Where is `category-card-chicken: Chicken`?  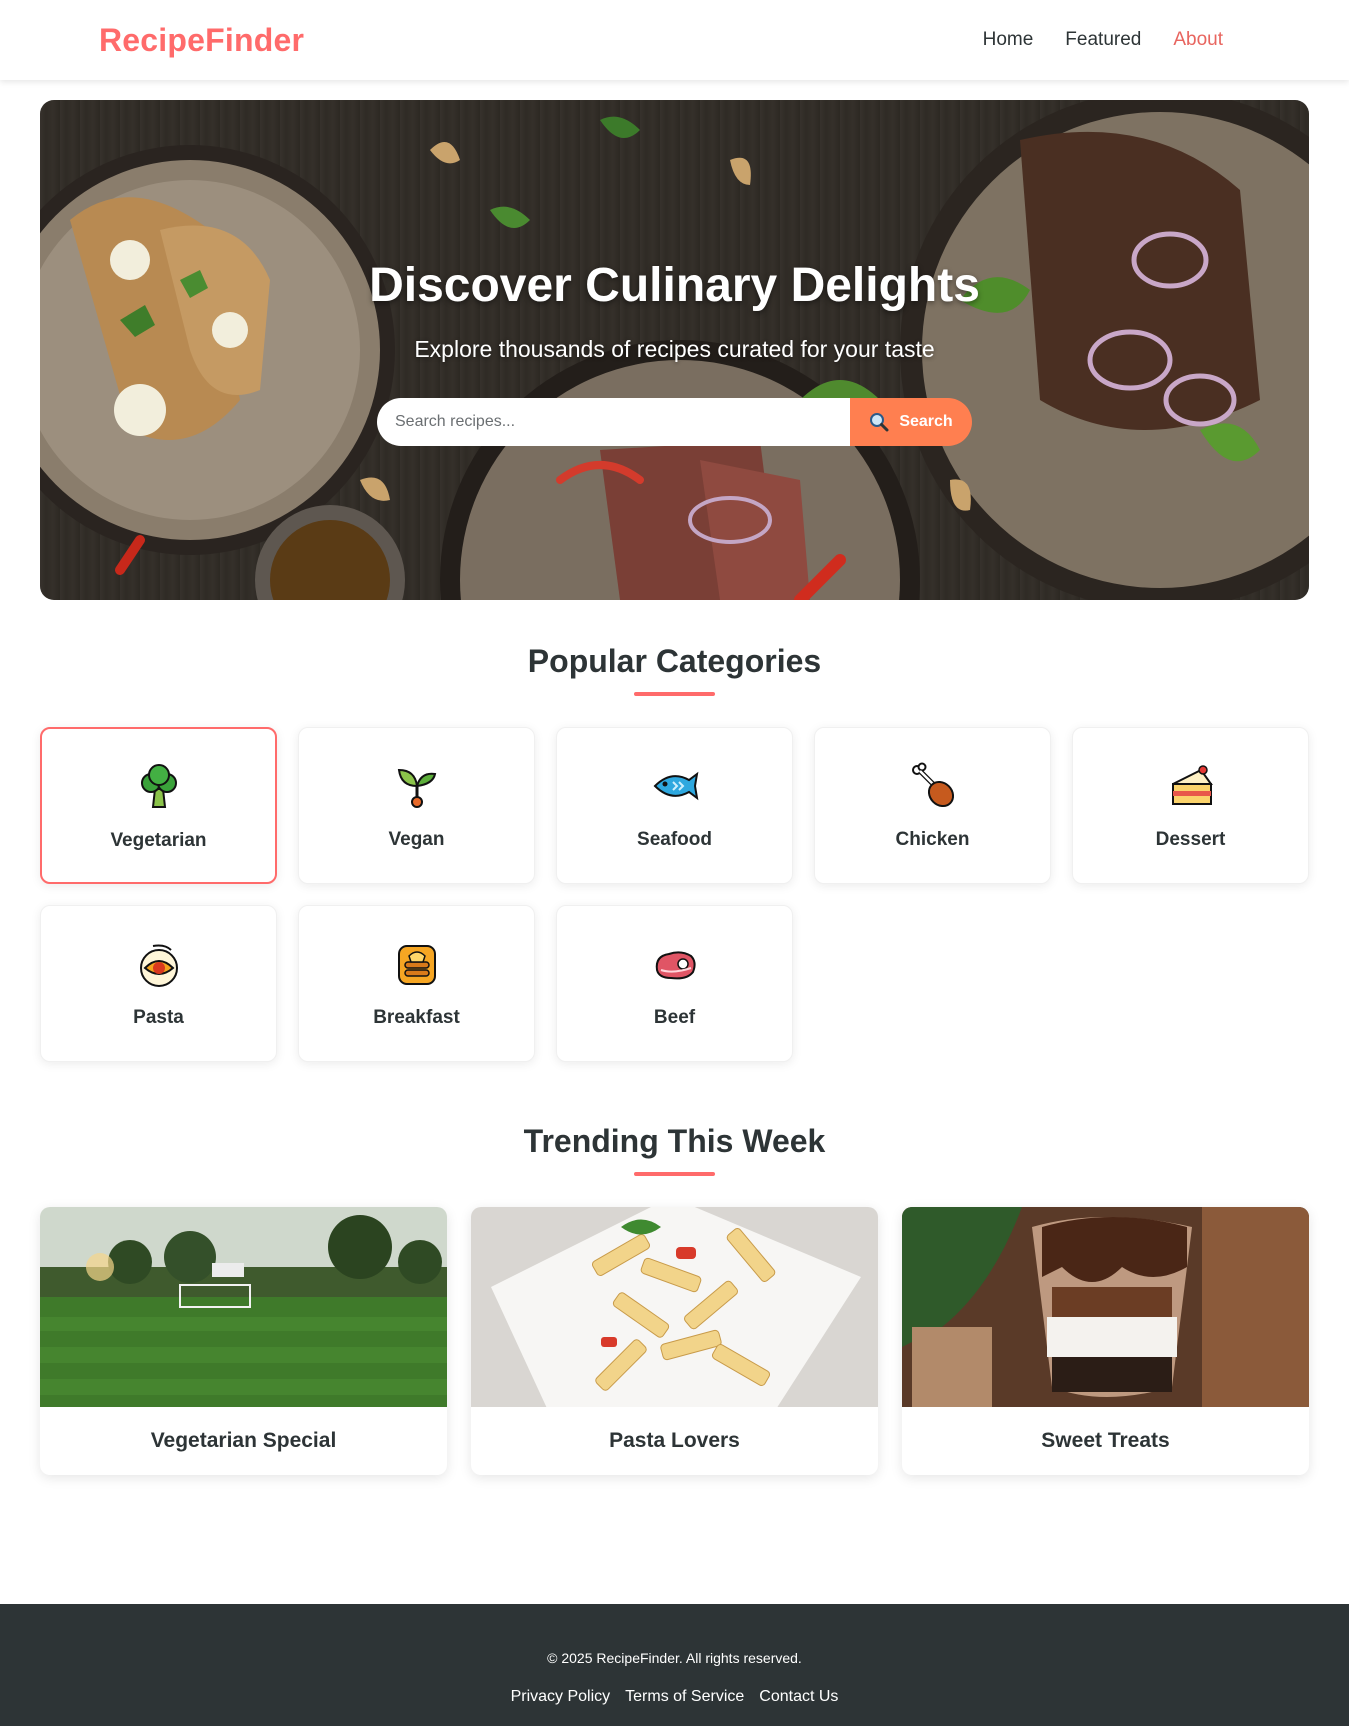
category-card-chicken: Chicken is located at coordinates (932, 805).